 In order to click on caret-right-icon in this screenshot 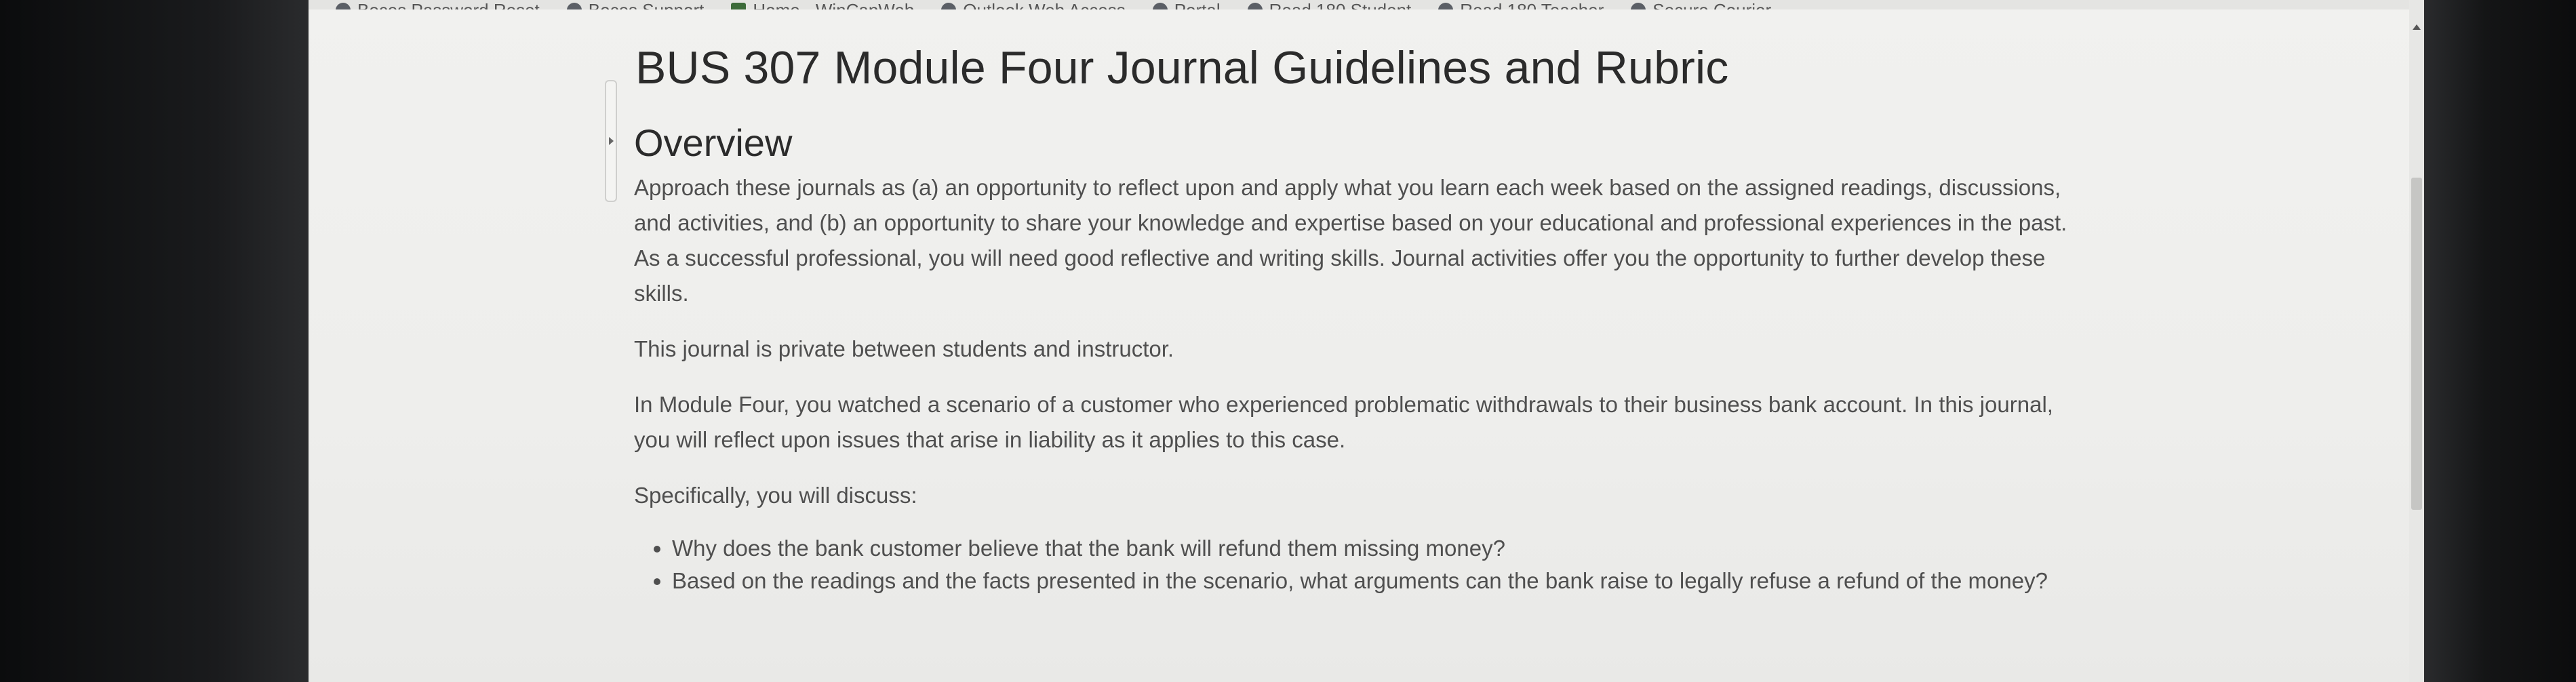, I will do `click(611, 141)`.